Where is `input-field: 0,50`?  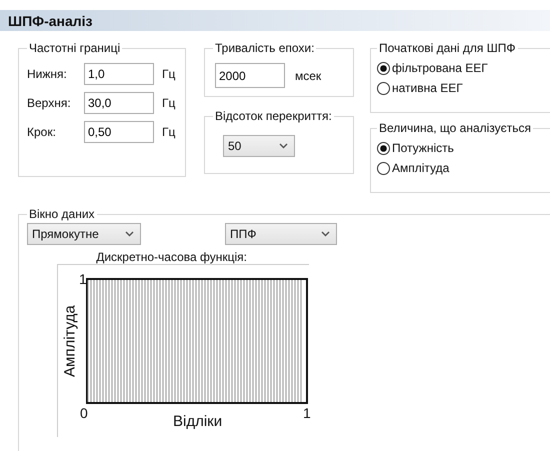 input-field: 0,50 is located at coordinates (119, 132).